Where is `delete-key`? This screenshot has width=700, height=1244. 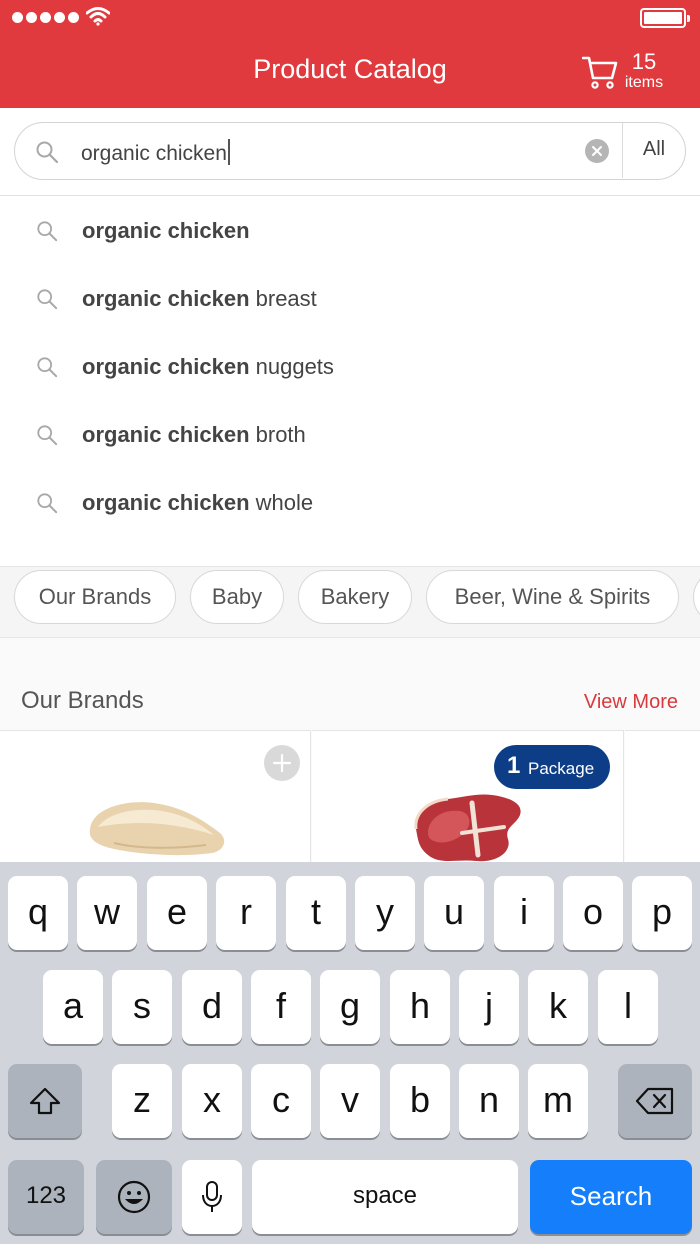 delete-key is located at coordinates (655, 1101).